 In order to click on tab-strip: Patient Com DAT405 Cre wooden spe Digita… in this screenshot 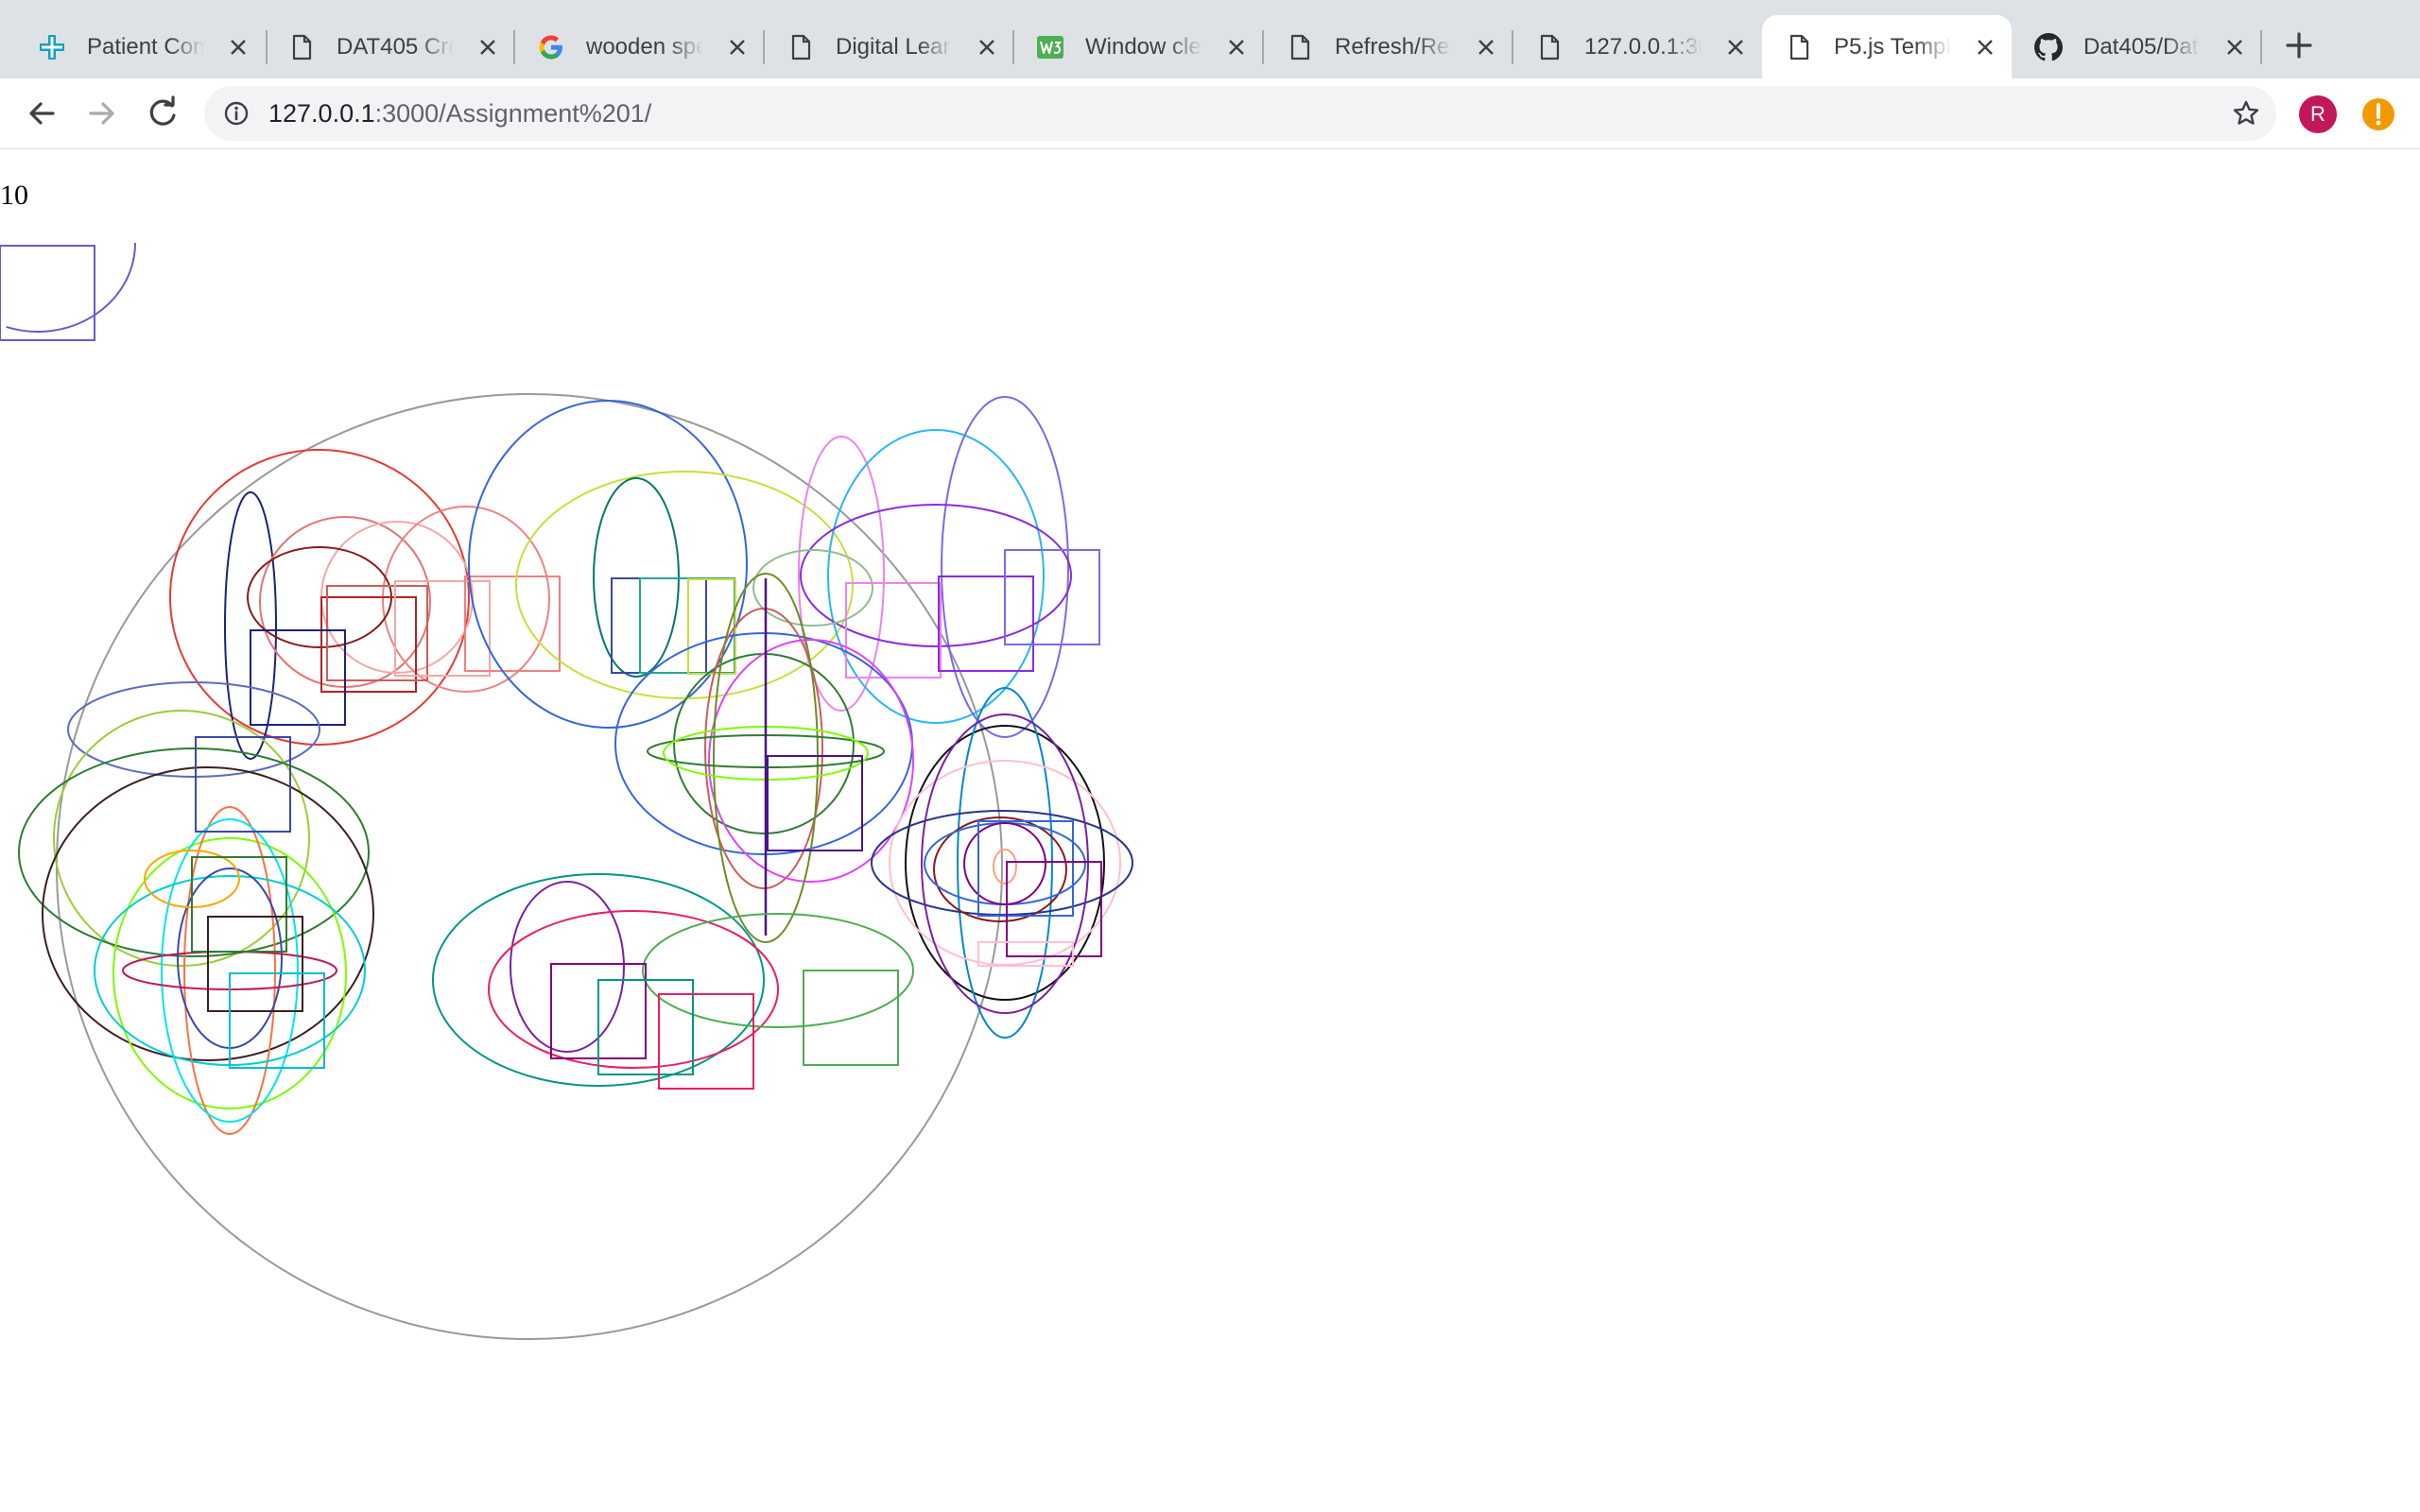, I will do `click(1210, 39)`.